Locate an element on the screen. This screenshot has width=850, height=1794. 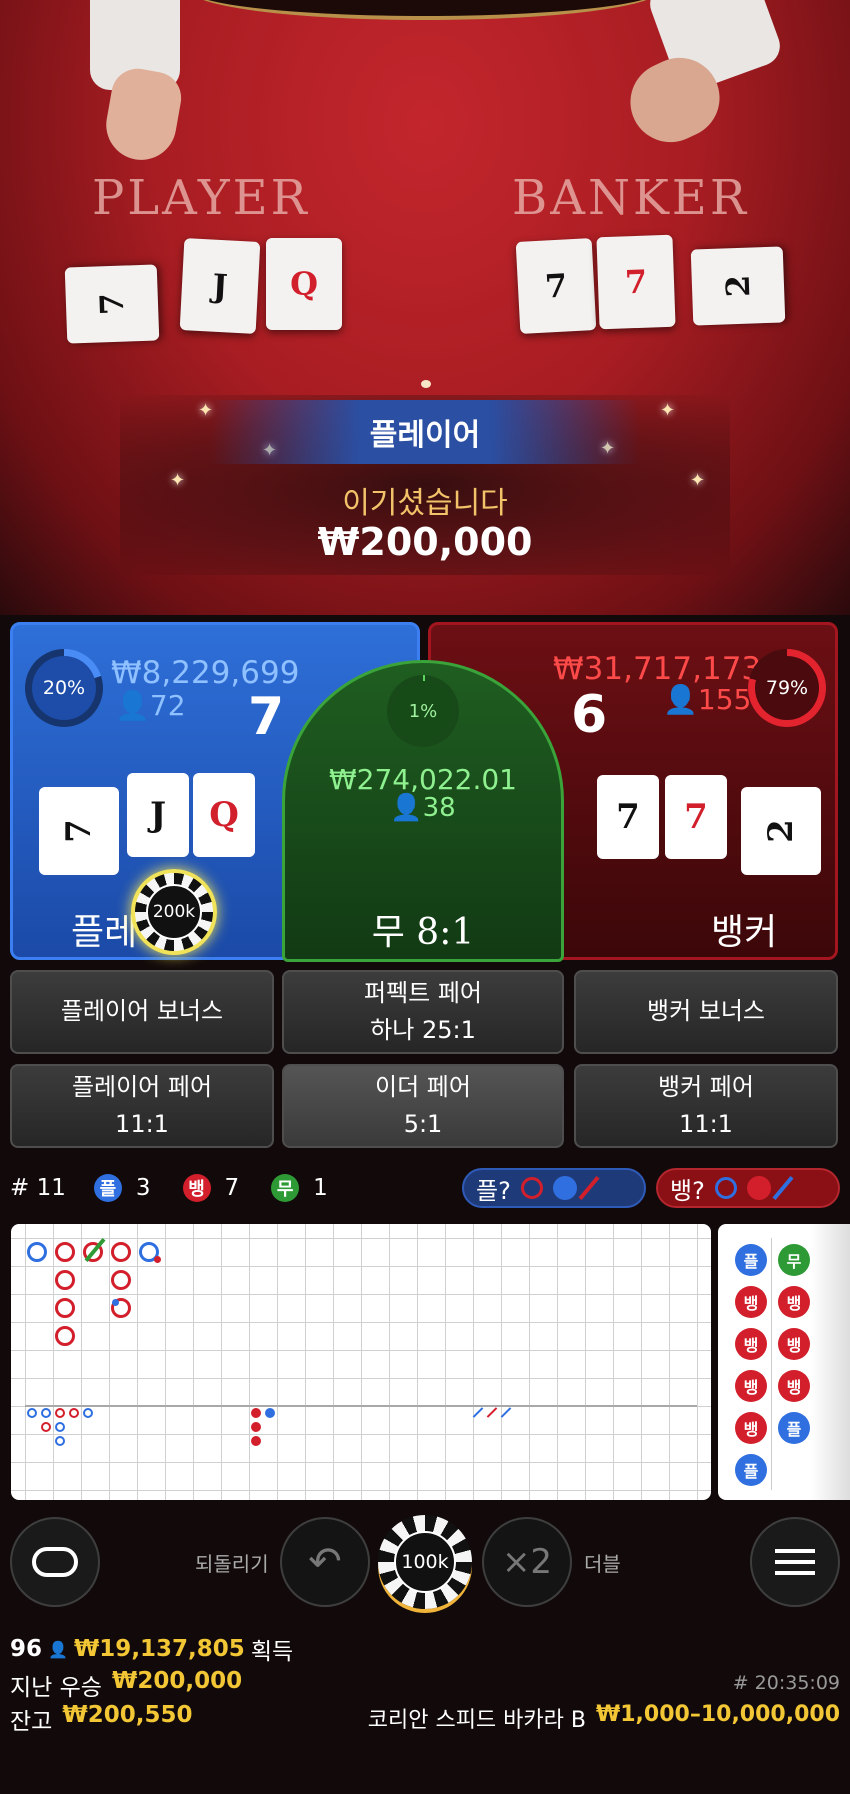
table-info: 코리안 스피드 바카라 B ₩1,000–10,000,000 is located at coordinates (604, 1718).